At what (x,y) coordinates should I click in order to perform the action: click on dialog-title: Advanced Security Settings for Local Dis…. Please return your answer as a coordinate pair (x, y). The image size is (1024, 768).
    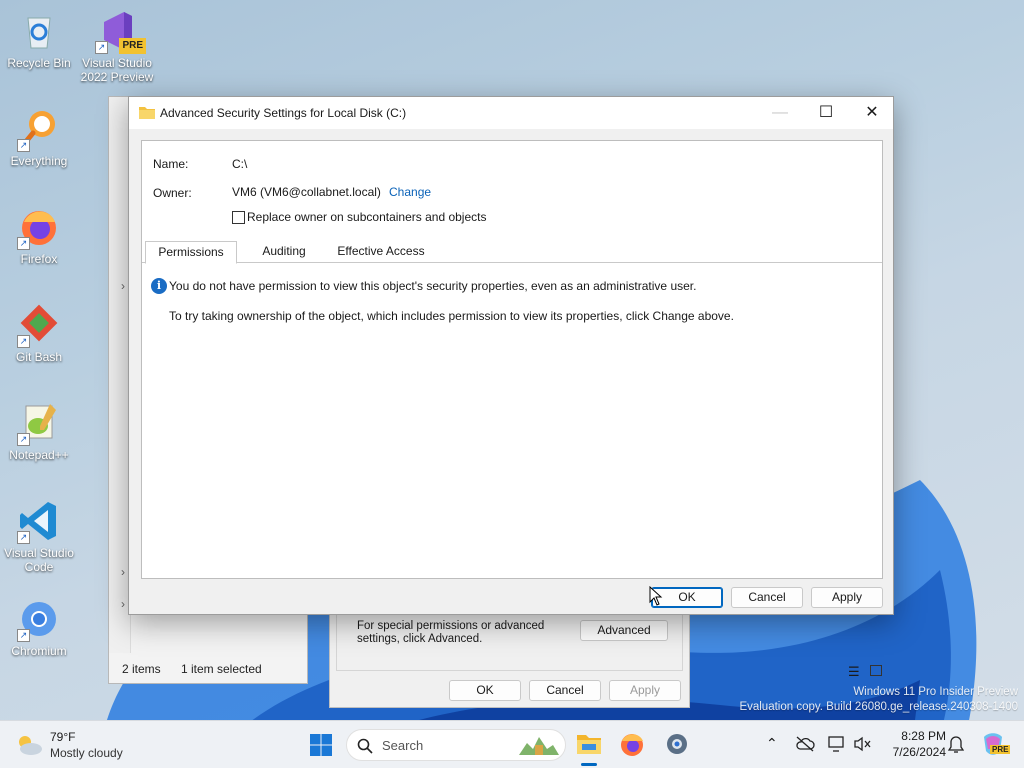
    Looking at the image, I should click on (283, 113).